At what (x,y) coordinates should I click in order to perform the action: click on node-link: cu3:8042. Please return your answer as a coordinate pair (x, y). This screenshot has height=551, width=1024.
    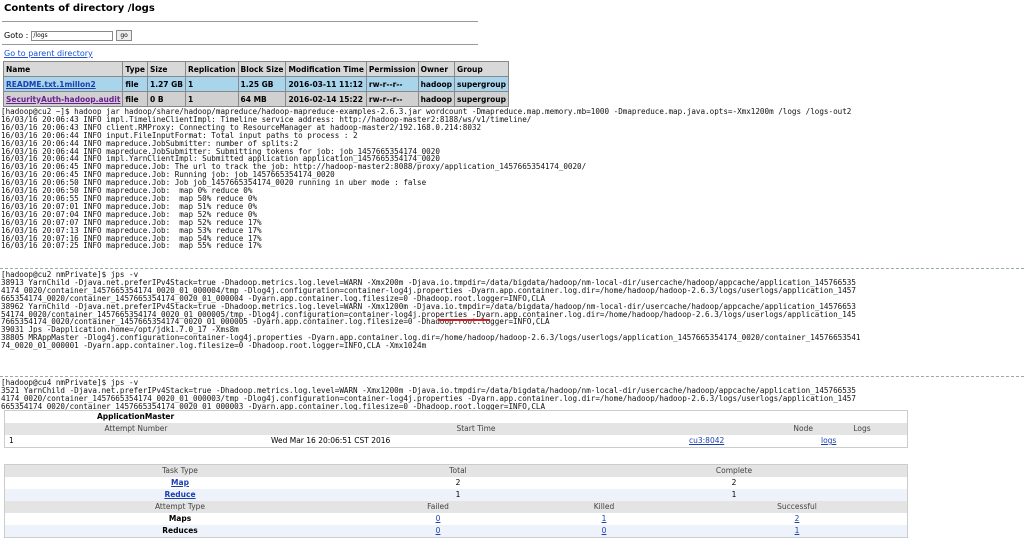
    Looking at the image, I should click on (751, 441).